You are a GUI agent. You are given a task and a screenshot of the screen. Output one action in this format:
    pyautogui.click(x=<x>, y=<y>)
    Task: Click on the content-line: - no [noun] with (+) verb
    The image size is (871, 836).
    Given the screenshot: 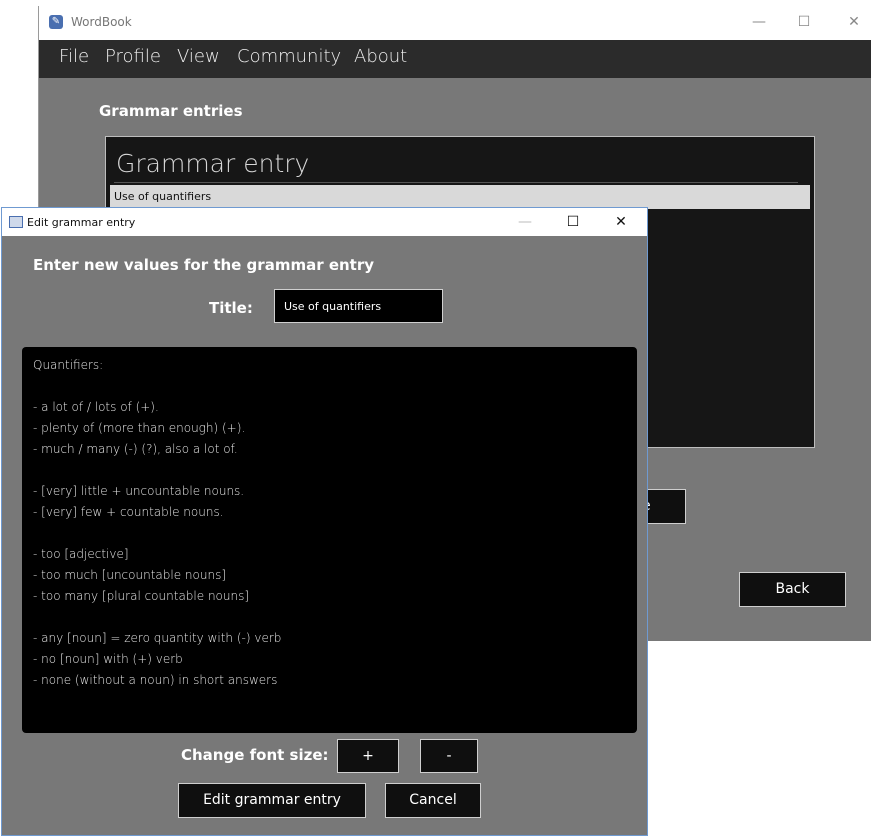 What is the action you would take?
    pyautogui.click(x=108, y=659)
    